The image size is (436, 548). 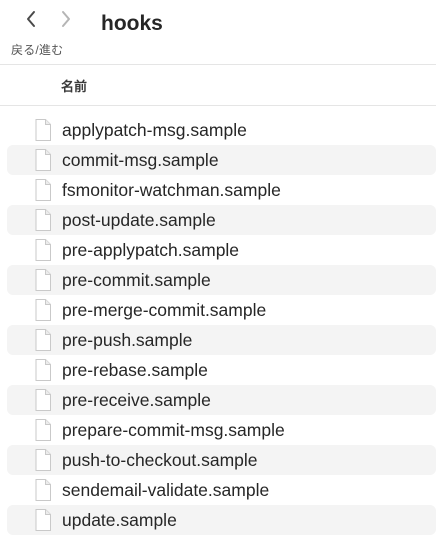 What do you see at coordinates (221, 370) in the screenshot?
I see `file-row: pre-rebase.sample` at bounding box center [221, 370].